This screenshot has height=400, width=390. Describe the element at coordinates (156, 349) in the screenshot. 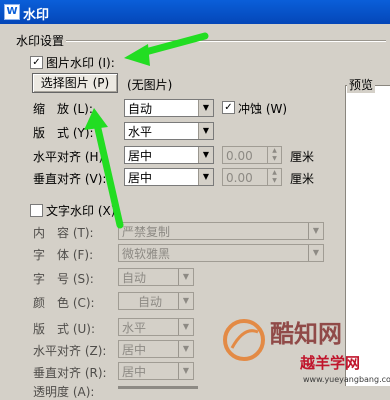

I see `text-h-align-dropdown: 居中 ▼` at that location.